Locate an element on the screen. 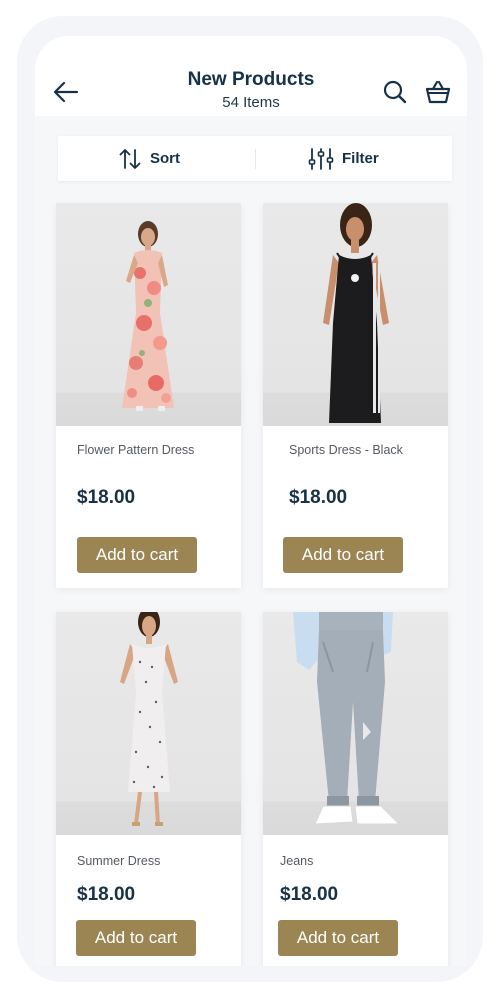  sort-button: Sort is located at coordinates (149, 158).